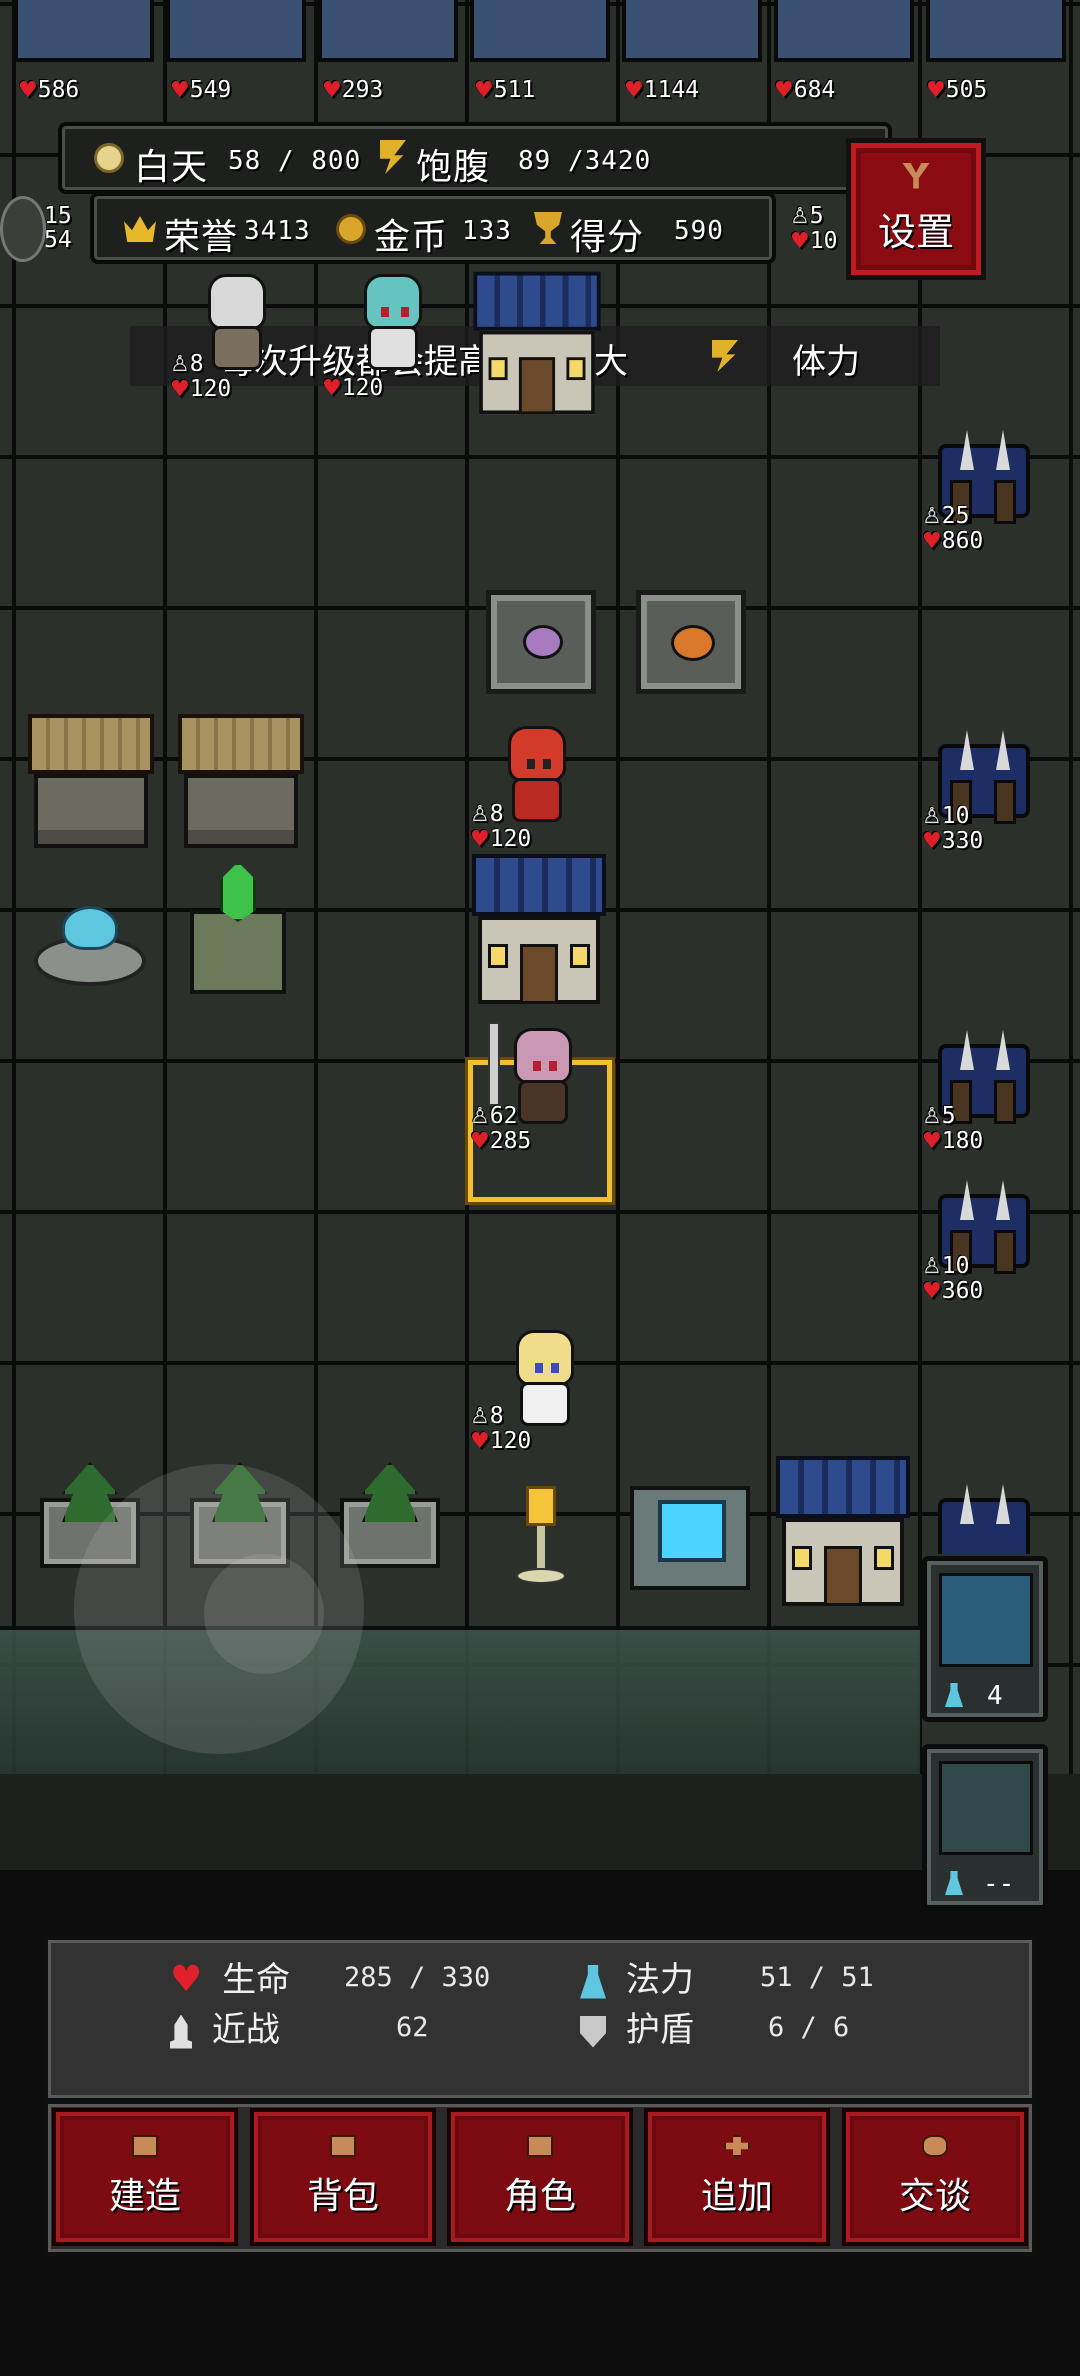  What do you see at coordinates (953, 528) in the screenshot?
I see `enemy-stat: ♙25 ♥860` at bounding box center [953, 528].